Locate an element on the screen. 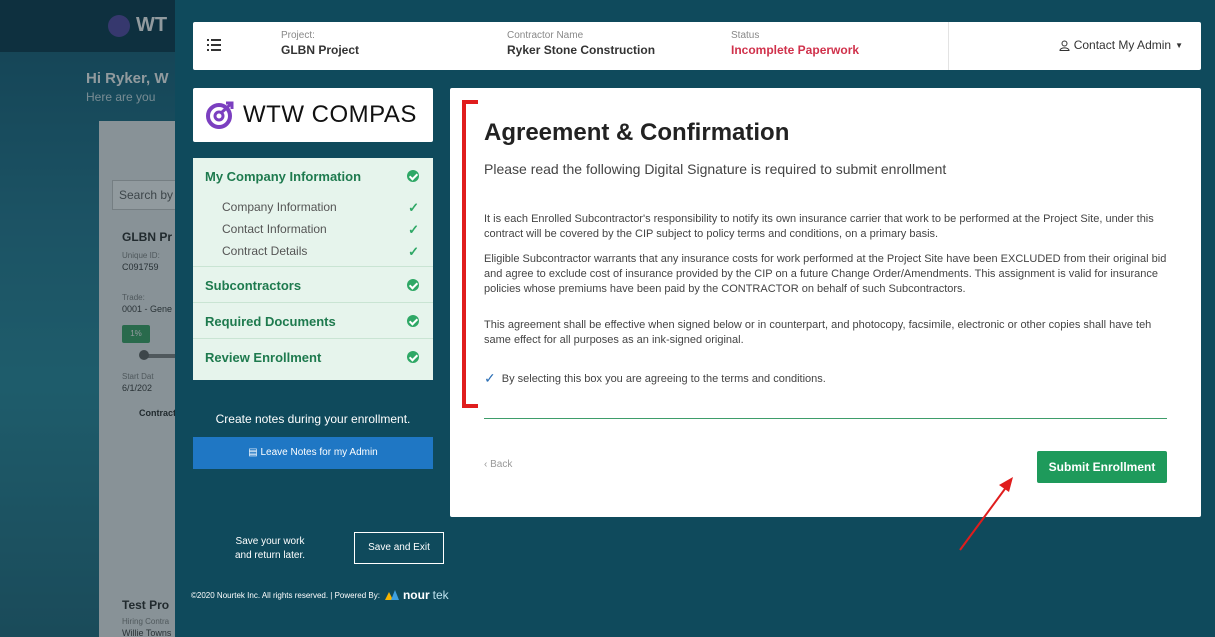 Image resolution: width=1215 pixels, height=637 pixels. header-status: Status Incomplete Paperwork is located at coordinates (795, 43).